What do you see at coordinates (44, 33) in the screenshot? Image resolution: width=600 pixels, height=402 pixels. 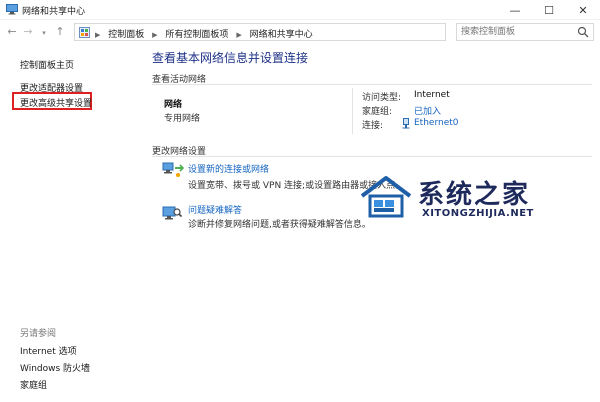 I see `recent-locations-chevron-icon: ▾` at bounding box center [44, 33].